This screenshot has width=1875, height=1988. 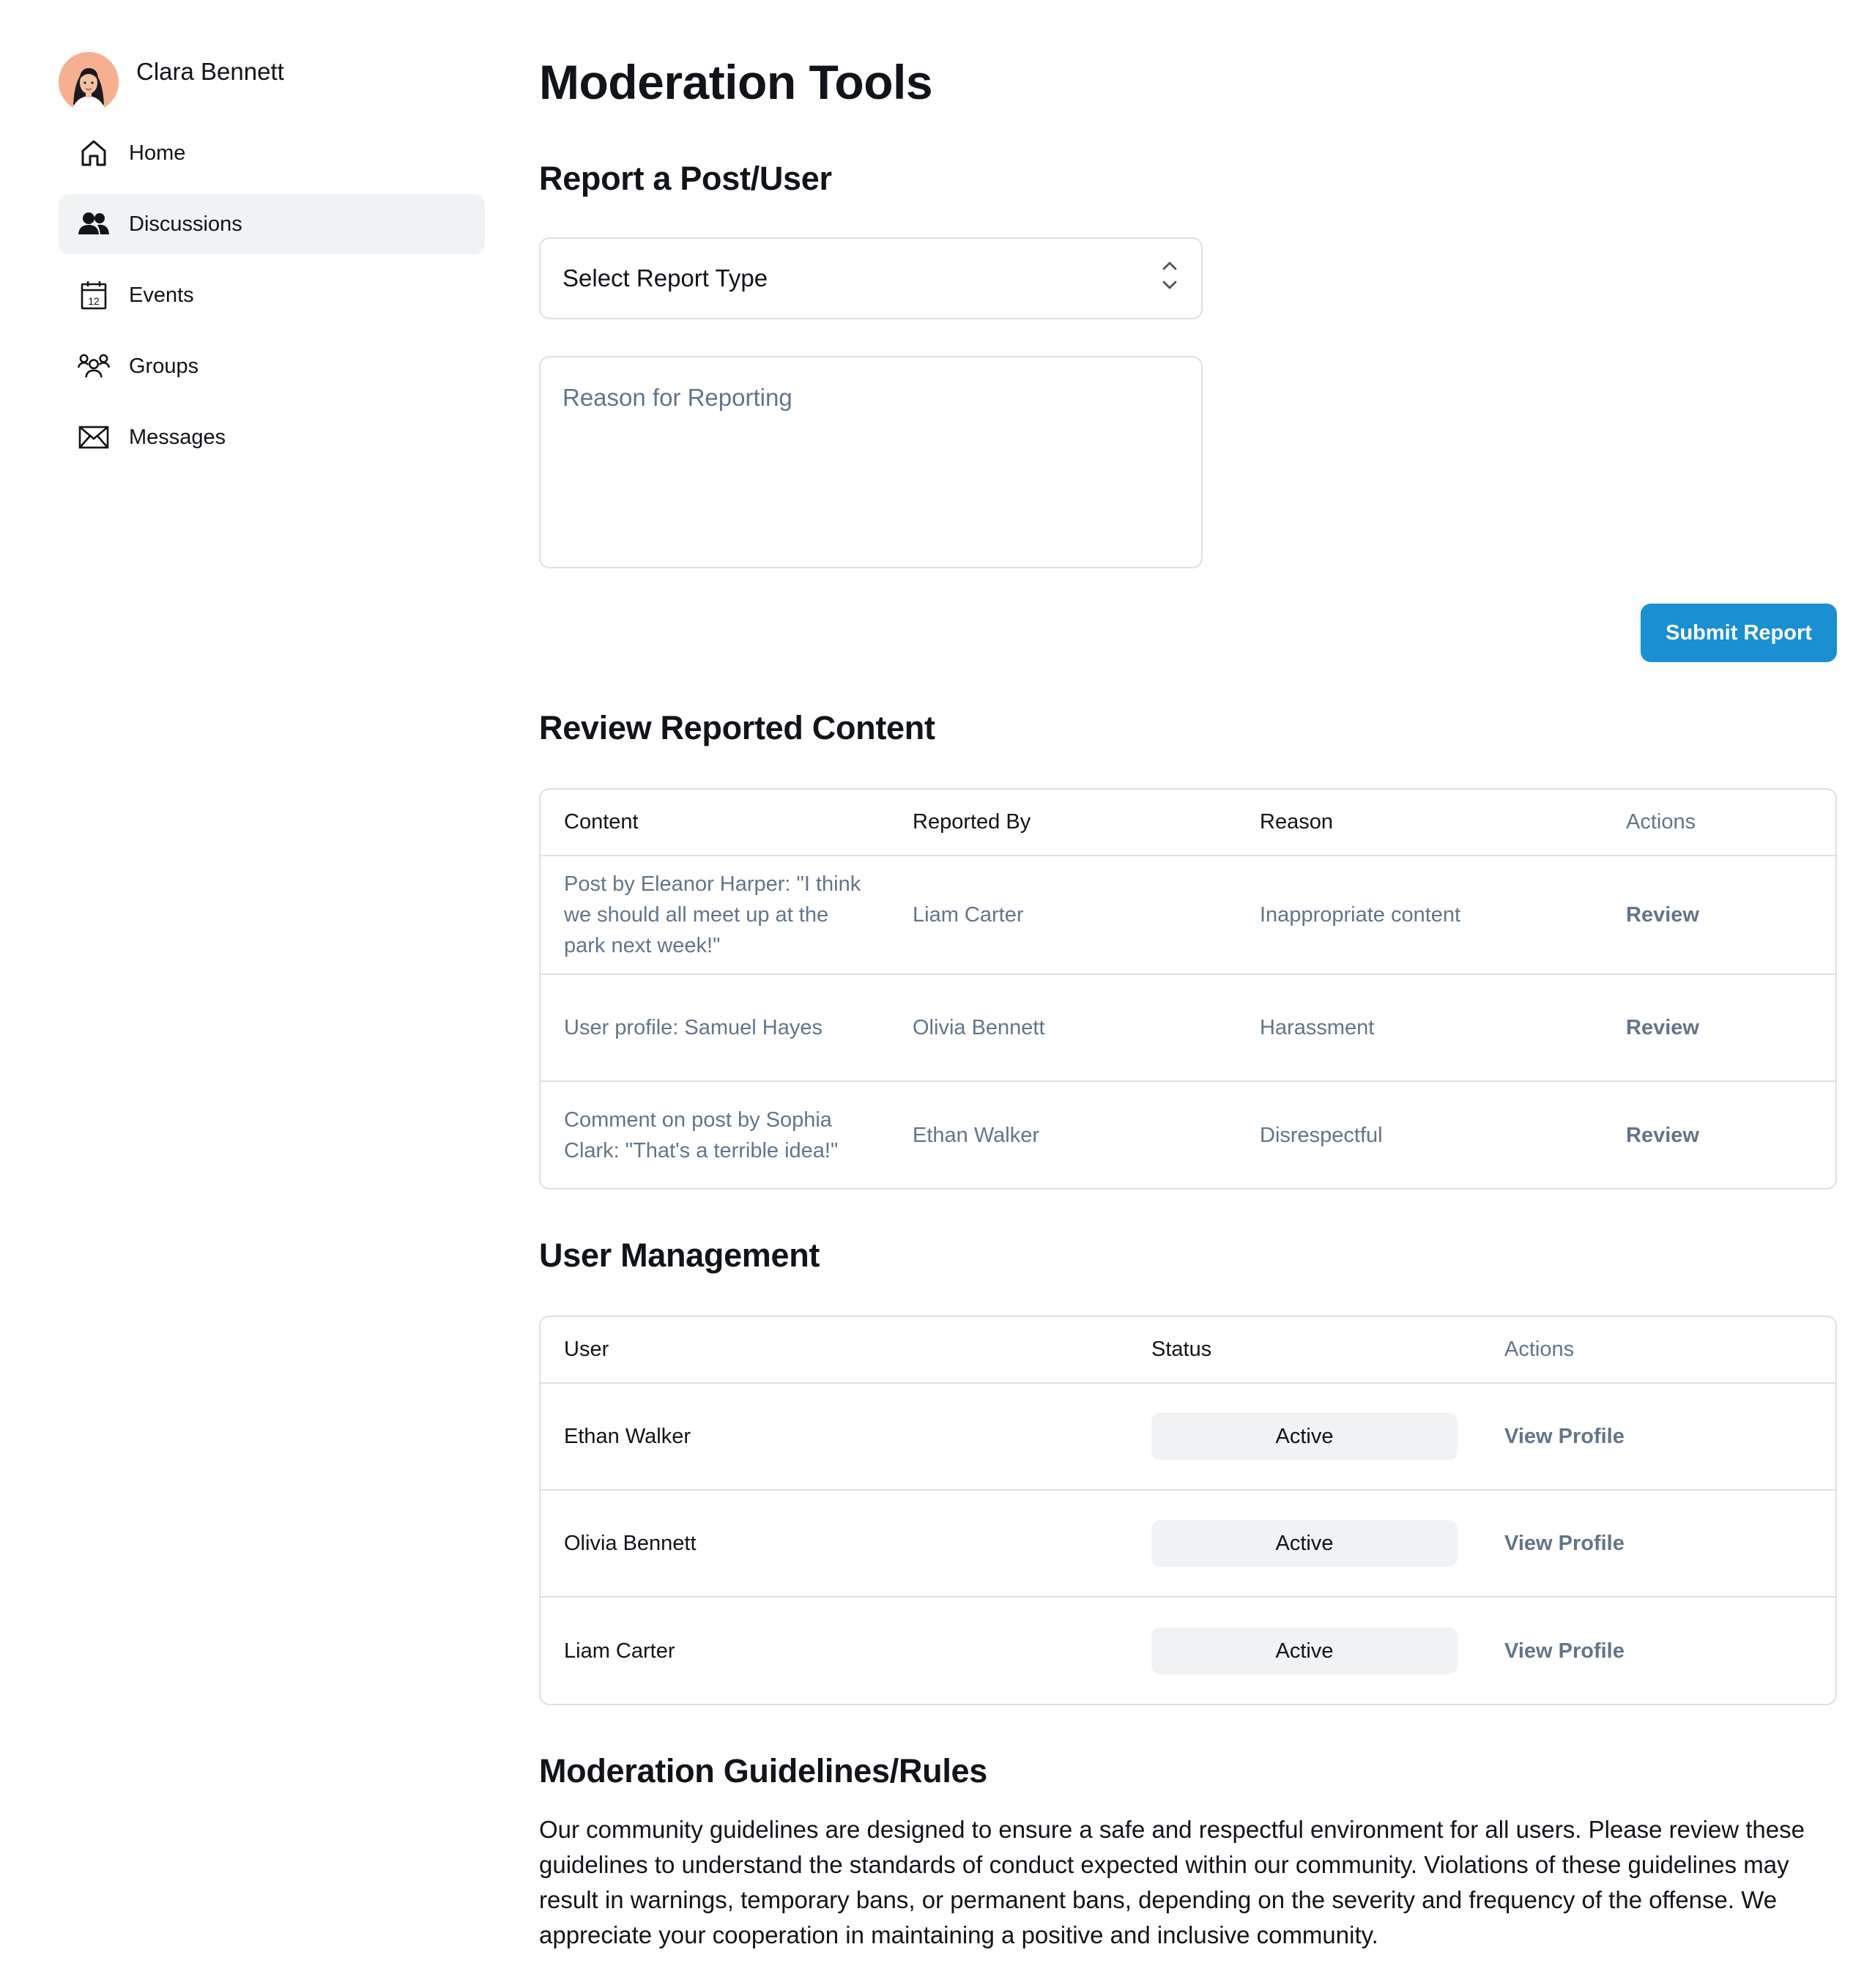 What do you see at coordinates (94, 437) in the screenshot?
I see `mail-icon` at bounding box center [94, 437].